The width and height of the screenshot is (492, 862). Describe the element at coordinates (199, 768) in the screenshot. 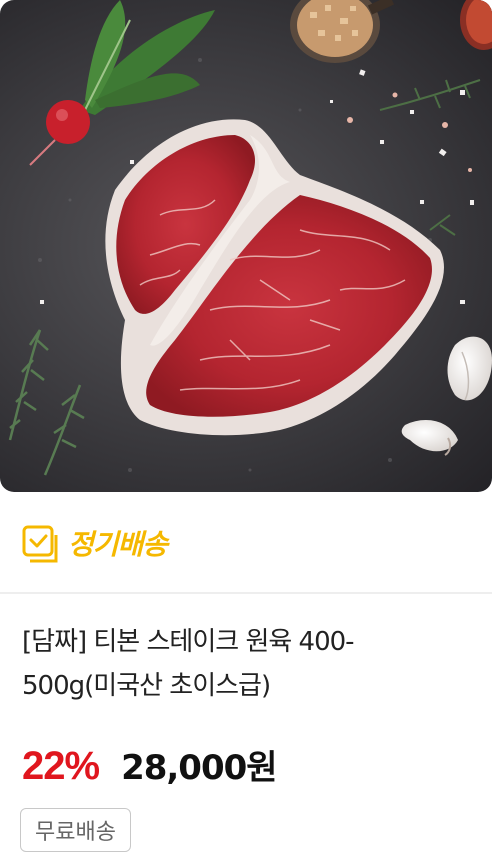

I see `sale-price: 28,000원` at that location.